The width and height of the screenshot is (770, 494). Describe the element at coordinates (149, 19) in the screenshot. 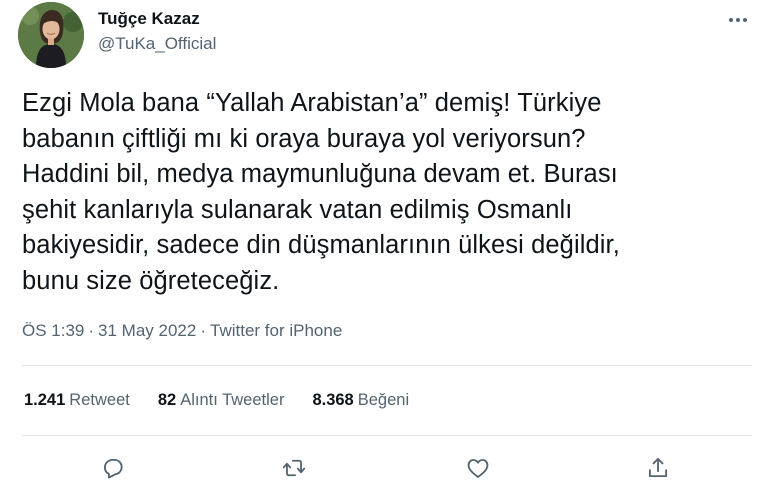

I see `author-display-name: Tuğçe Kazaz` at that location.